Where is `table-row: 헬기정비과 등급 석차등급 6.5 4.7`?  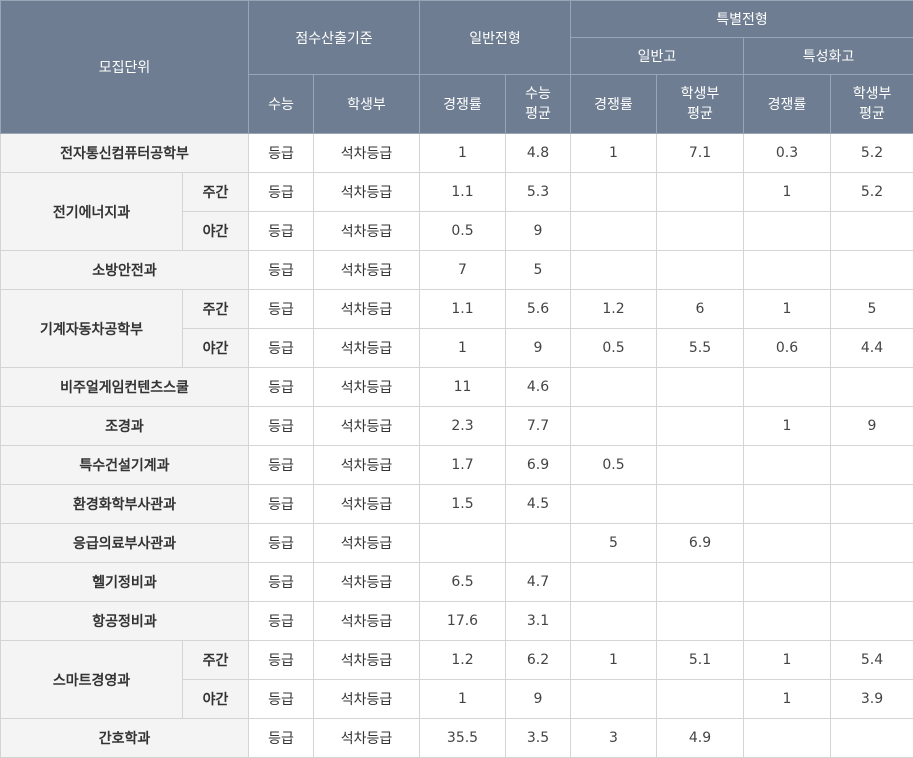
table-row: 헬기정비과 등급 석차등급 6.5 4.7 is located at coordinates (457, 582).